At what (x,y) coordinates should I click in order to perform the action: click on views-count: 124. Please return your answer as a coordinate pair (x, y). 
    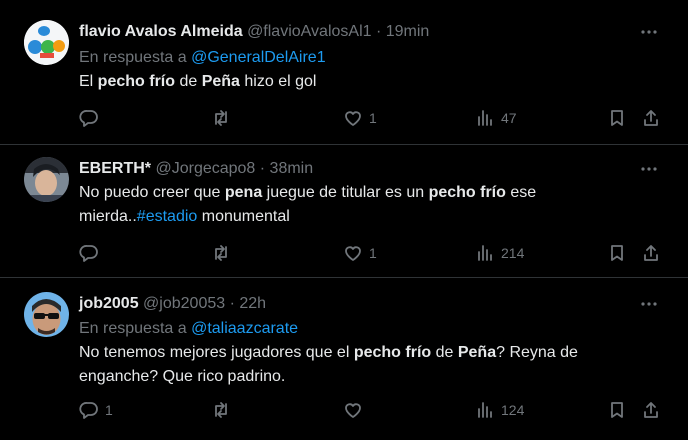
    Looking at the image, I should click on (513, 410).